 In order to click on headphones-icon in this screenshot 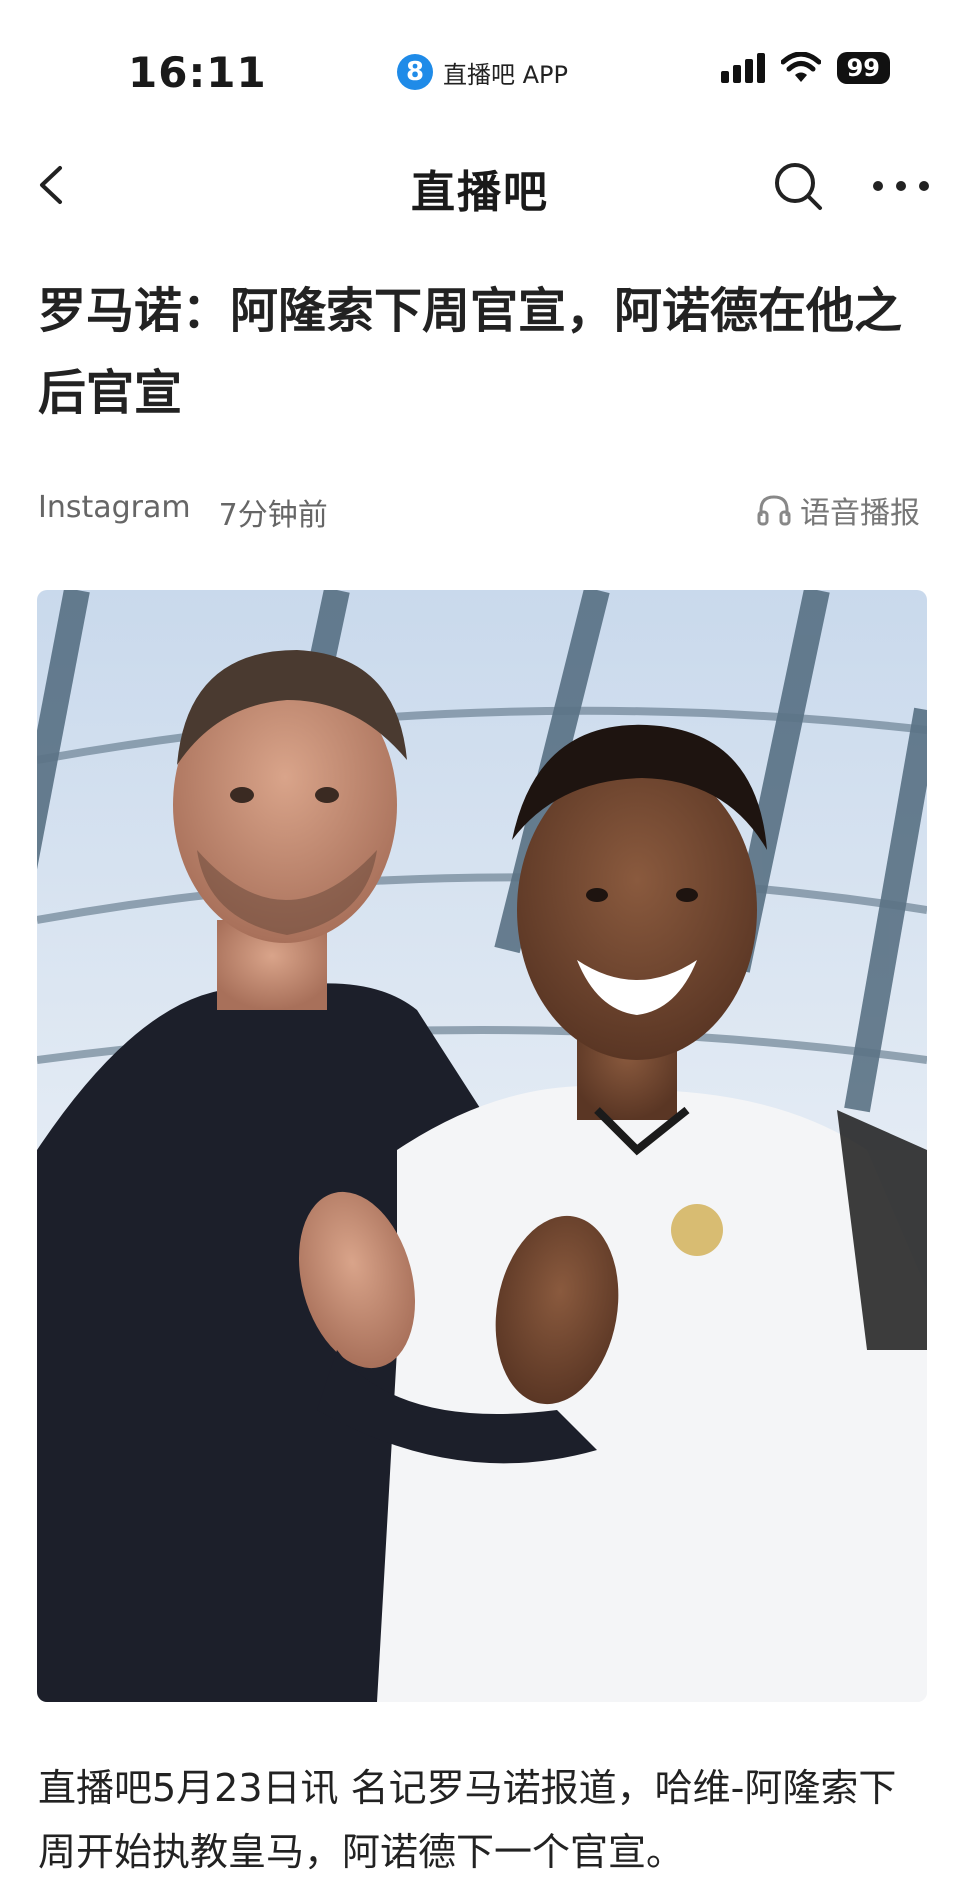, I will do `click(774, 510)`.